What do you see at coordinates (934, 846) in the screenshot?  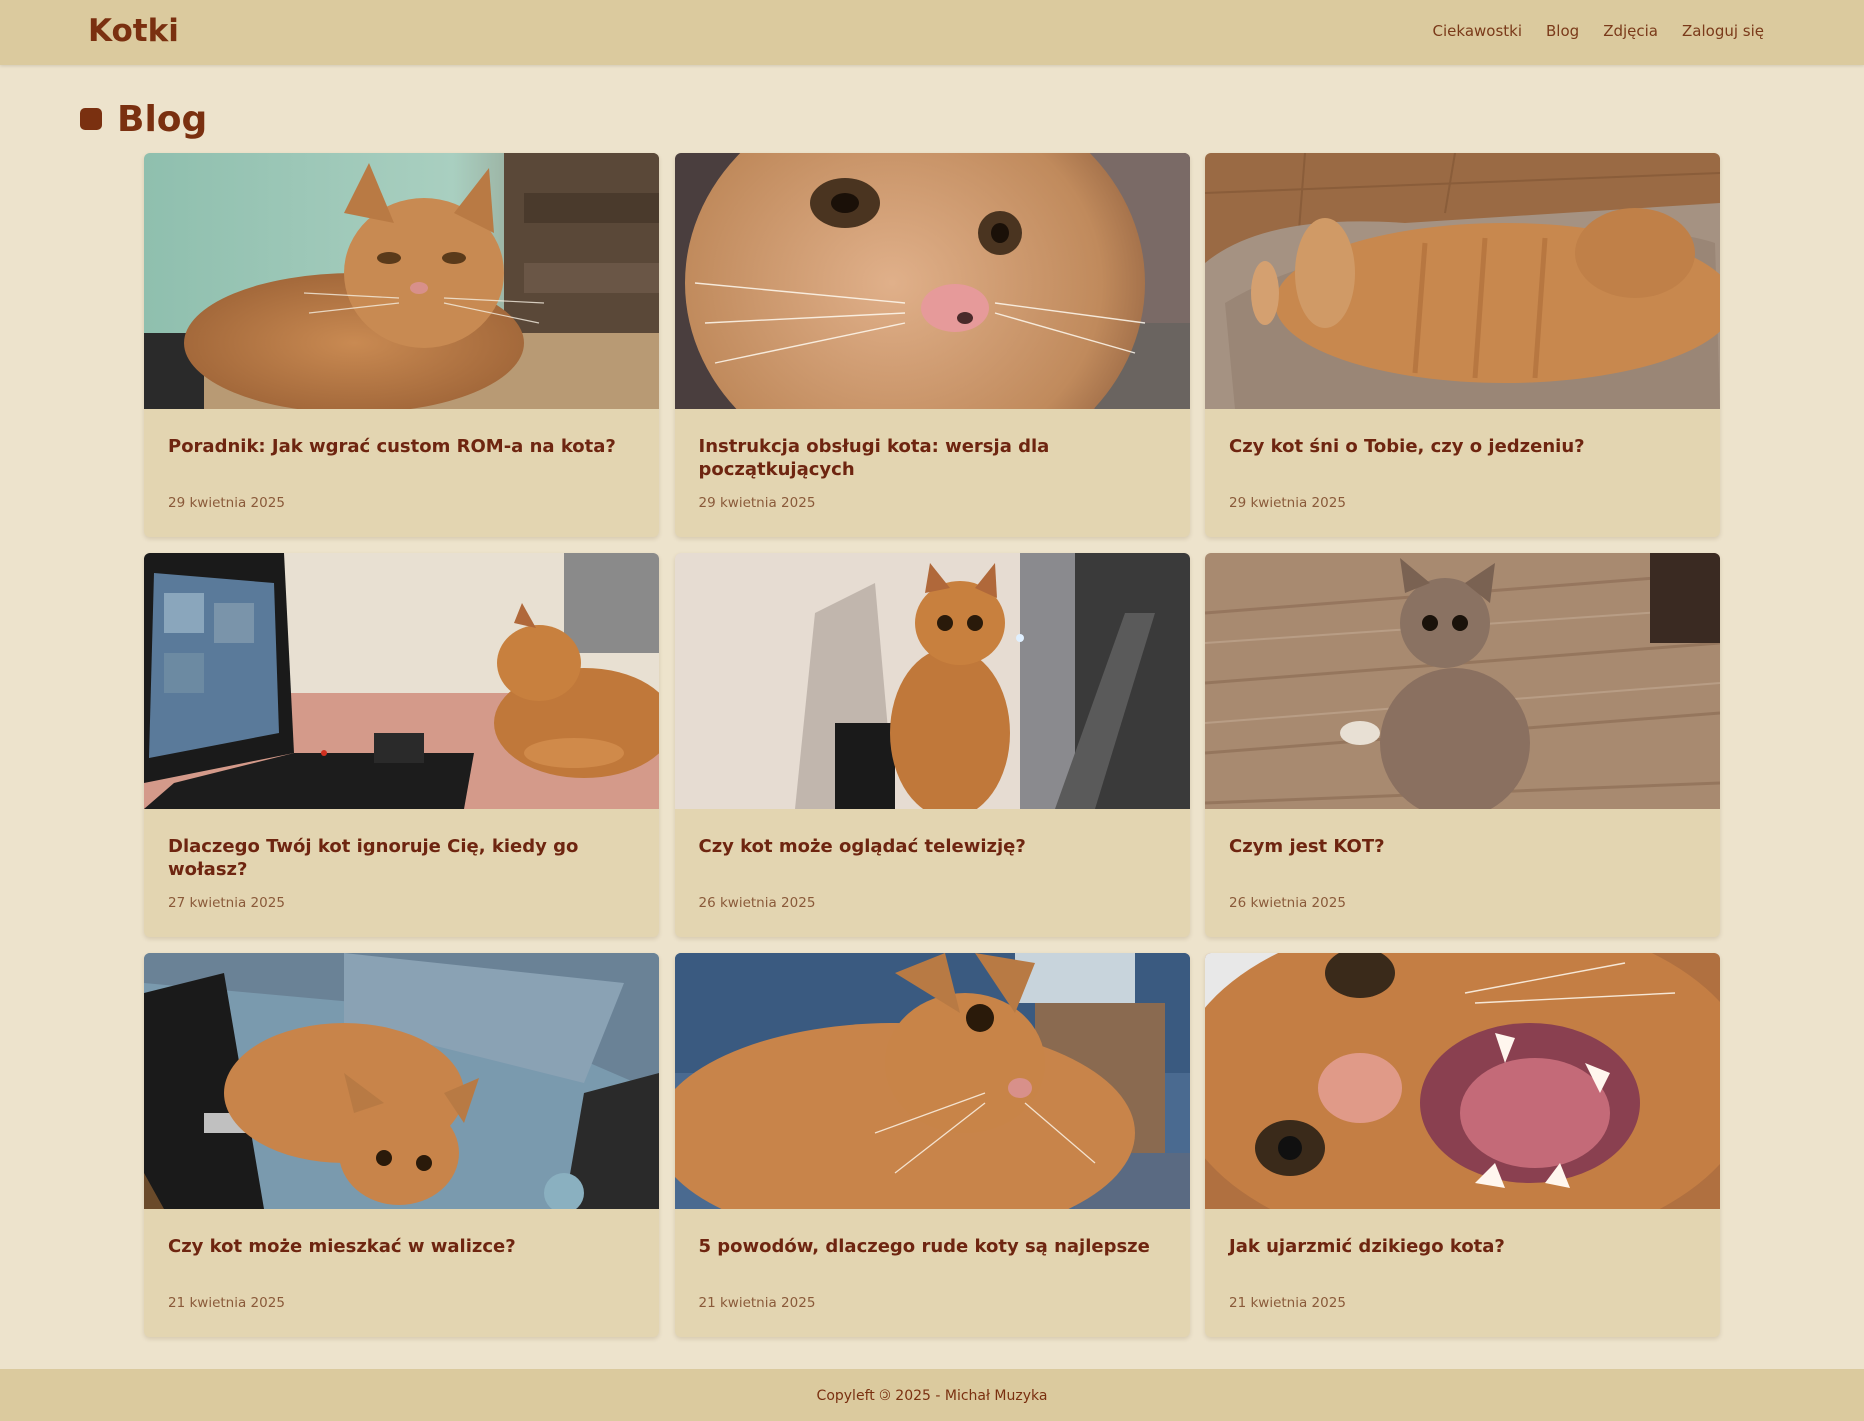 I see `post-title: Czy kot może oglądać telewizję?` at bounding box center [934, 846].